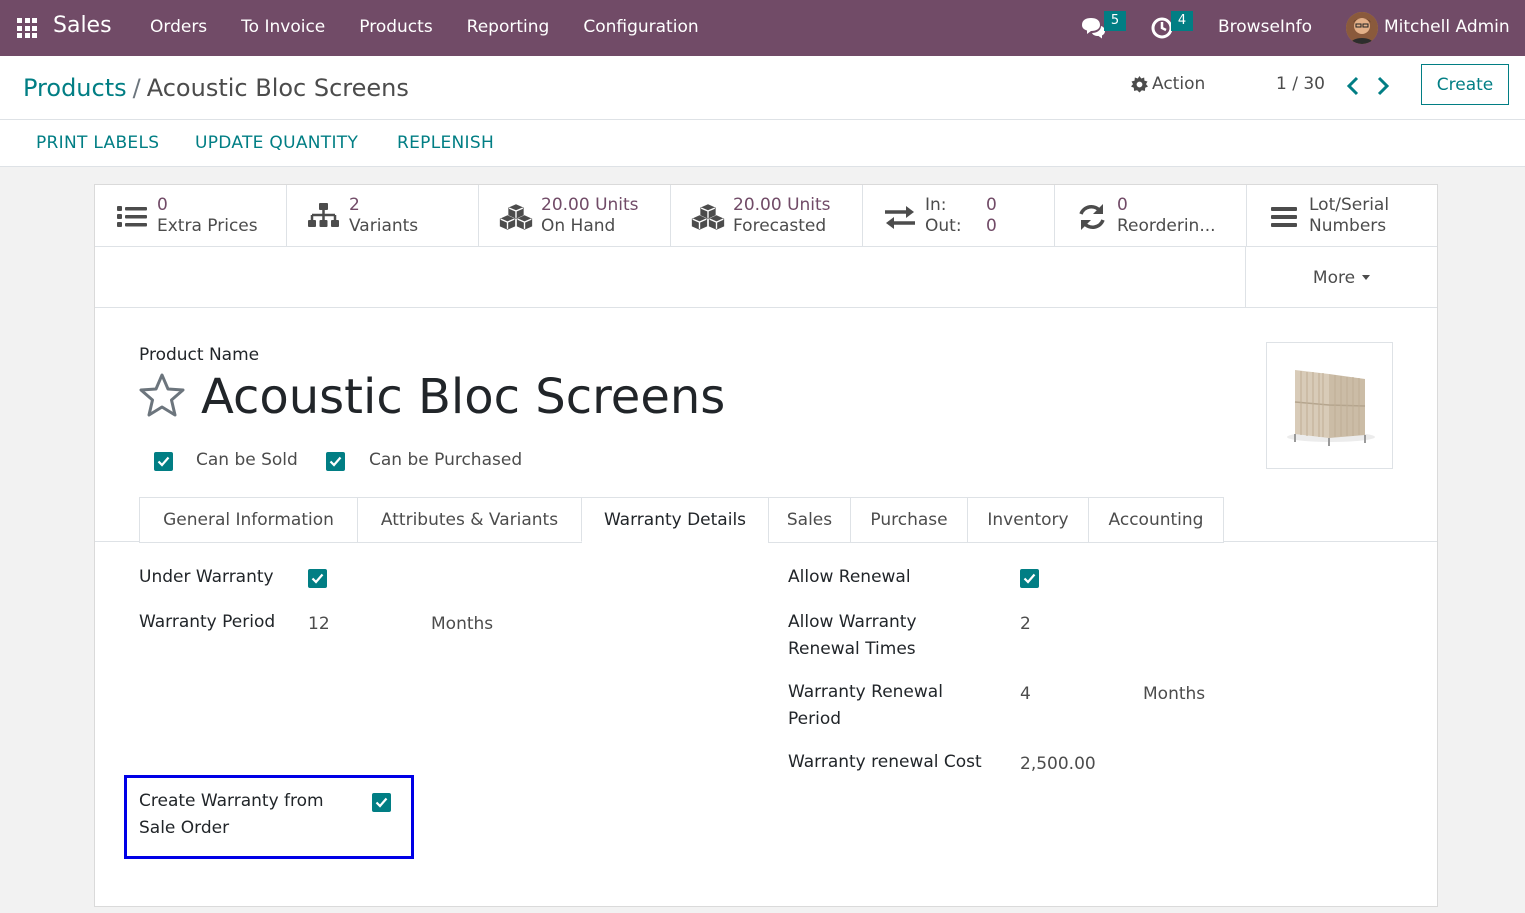 The height and width of the screenshot is (913, 1525). I want to click on can-be-sold-label: Can be Sold, so click(247, 460).